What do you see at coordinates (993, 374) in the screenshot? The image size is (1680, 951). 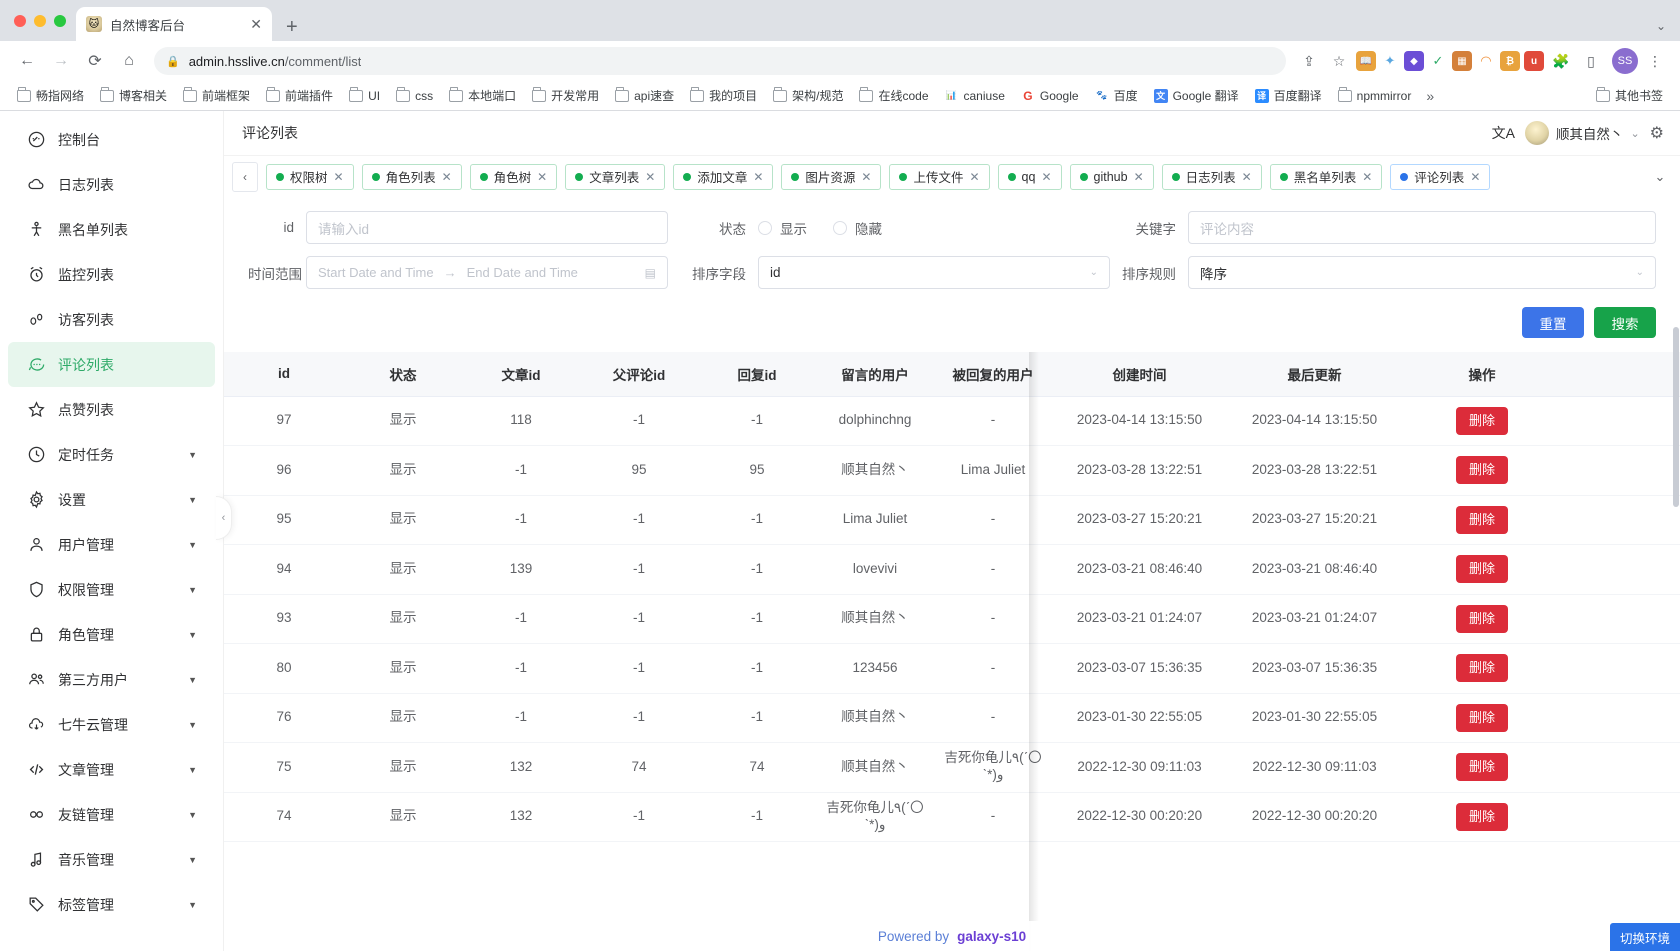 I see `column-header-replied-user: 被回复的用户` at bounding box center [993, 374].